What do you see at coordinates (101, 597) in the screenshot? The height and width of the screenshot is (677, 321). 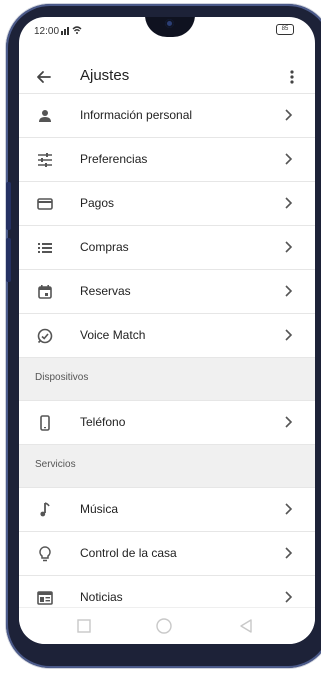 I see `settings-item-label: Noticias` at bounding box center [101, 597].